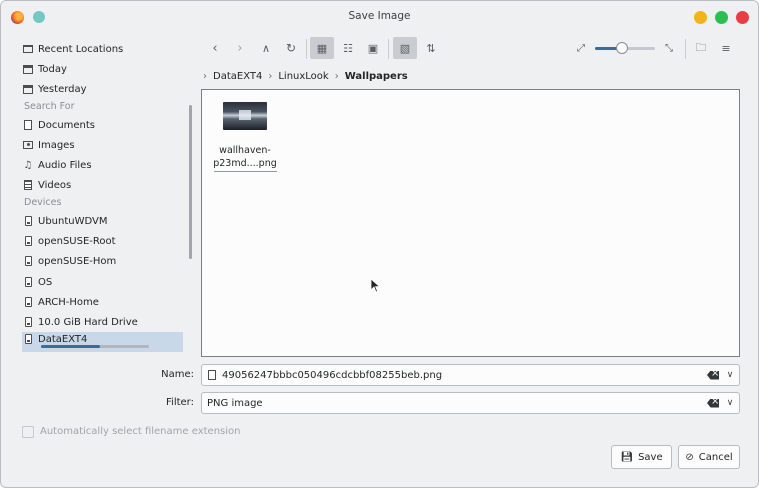  I want to click on sidebar-item-videos: Videos, so click(98, 185).